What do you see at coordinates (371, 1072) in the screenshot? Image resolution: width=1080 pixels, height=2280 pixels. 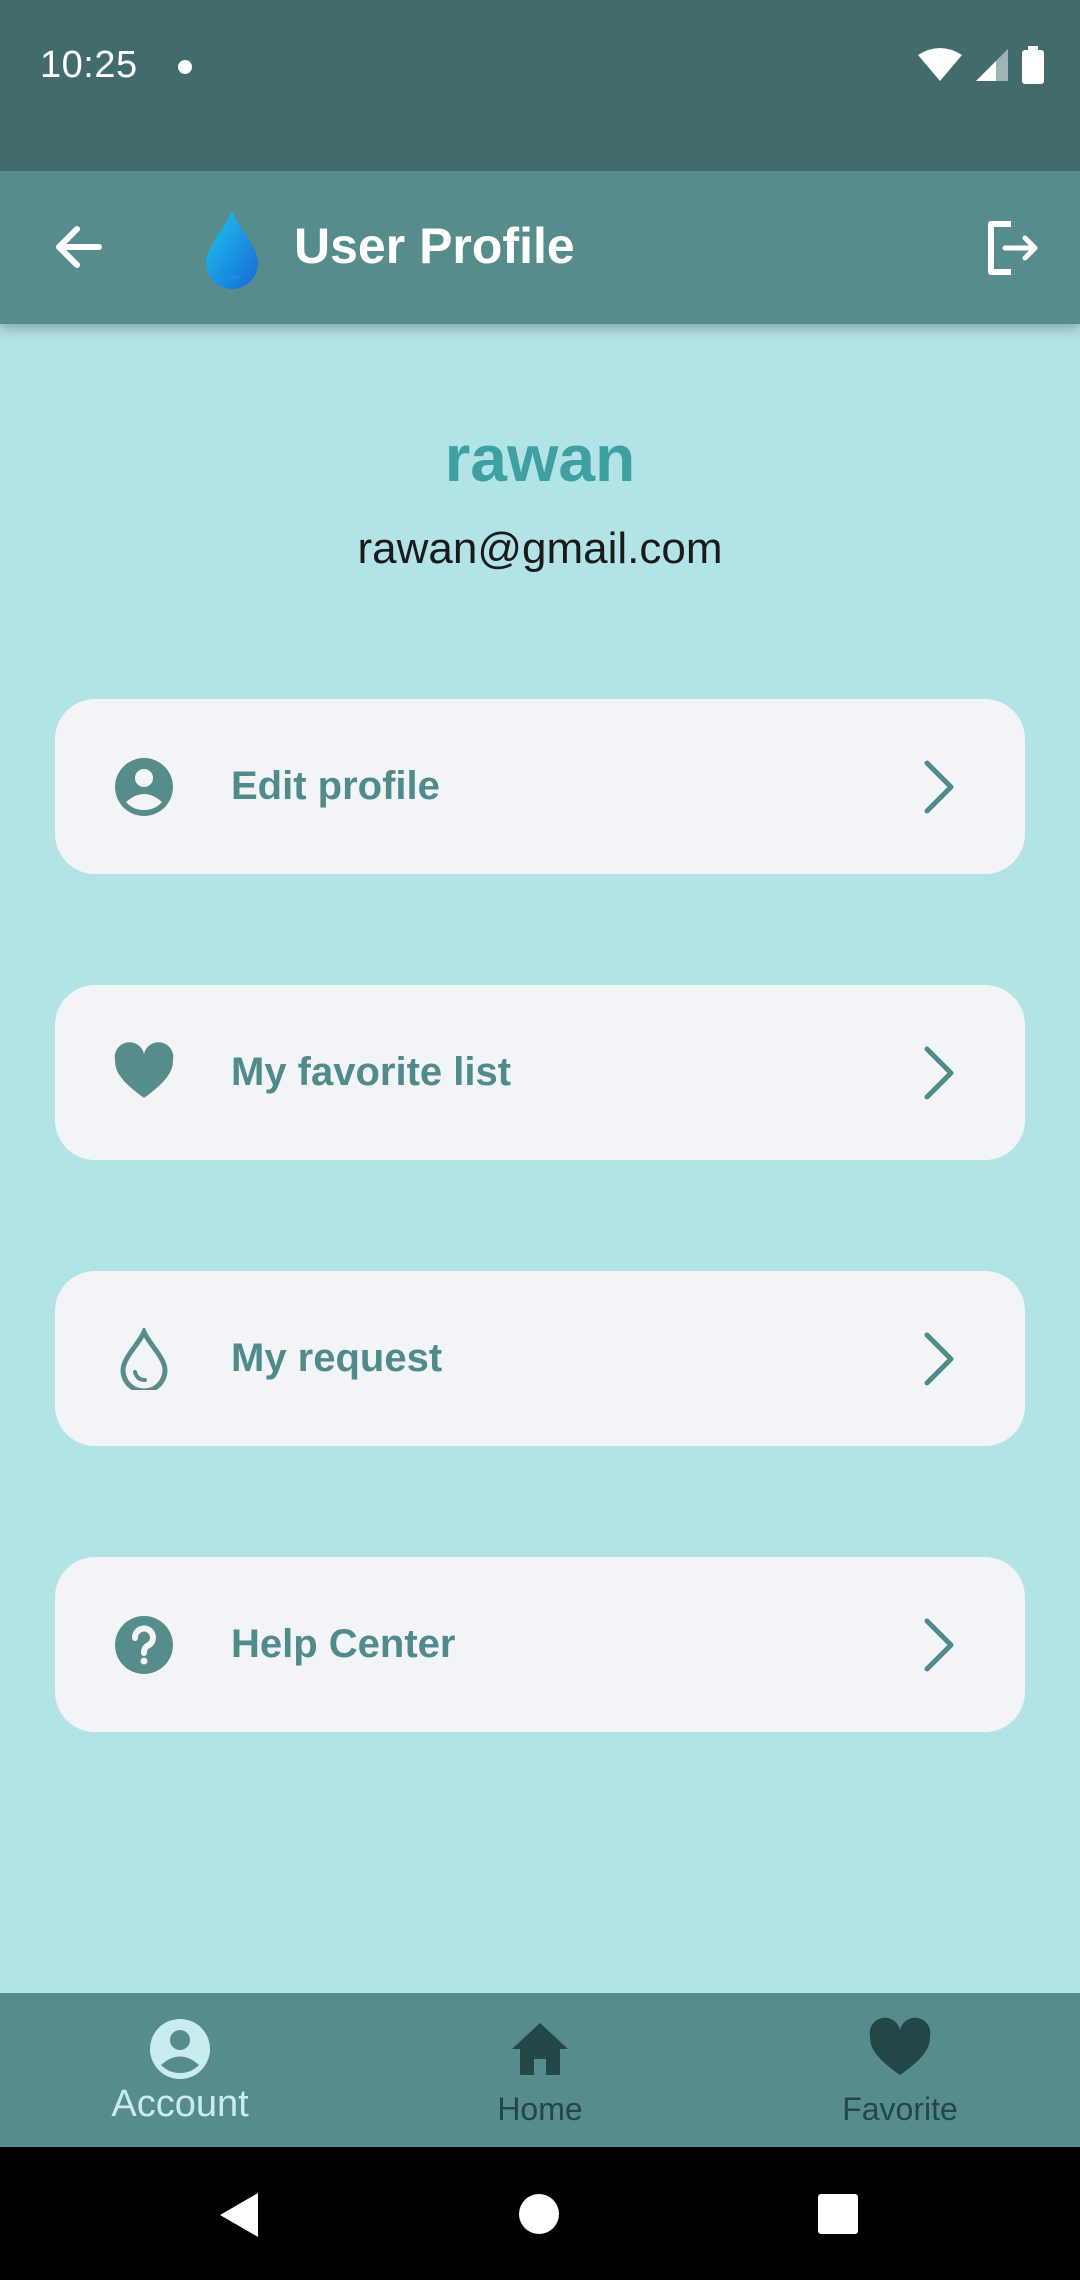 I see `menu-label-favorite-list: My favorite list` at bounding box center [371, 1072].